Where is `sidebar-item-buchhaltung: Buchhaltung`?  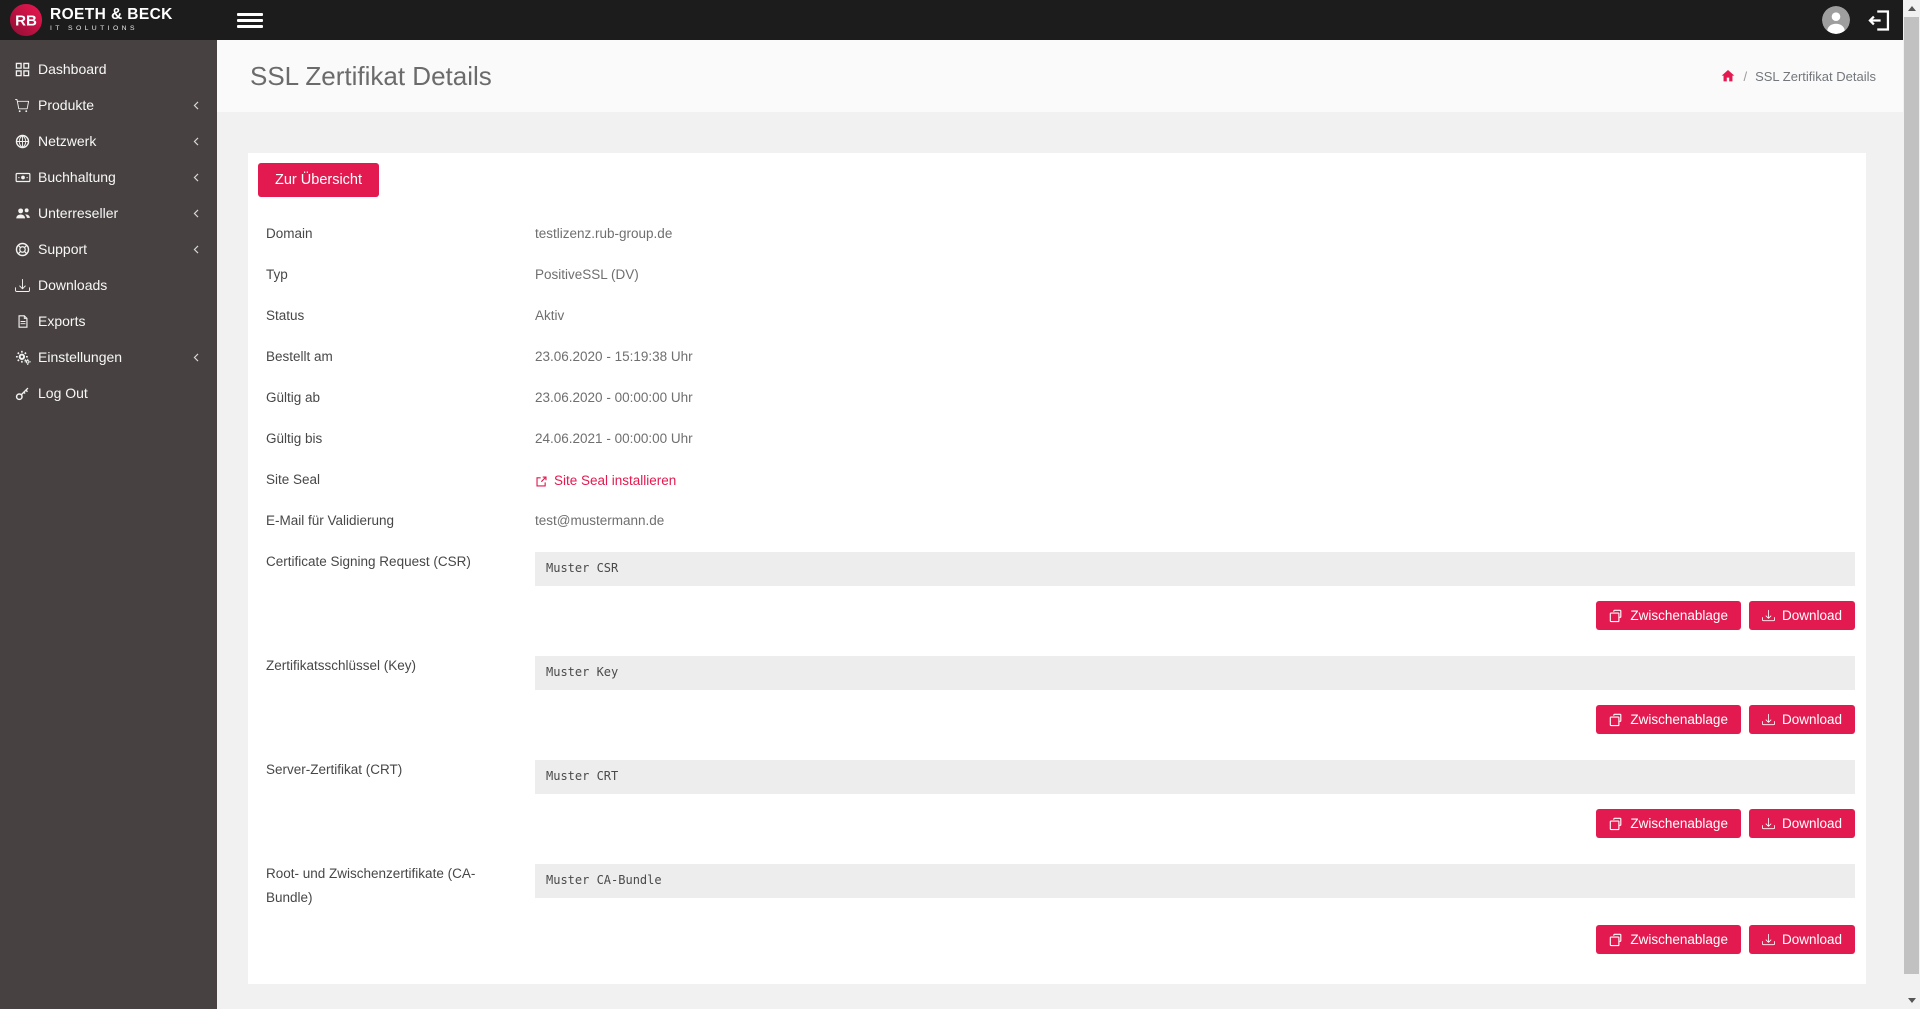 sidebar-item-buchhaltung: Buchhaltung is located at coordinates (108, 177).